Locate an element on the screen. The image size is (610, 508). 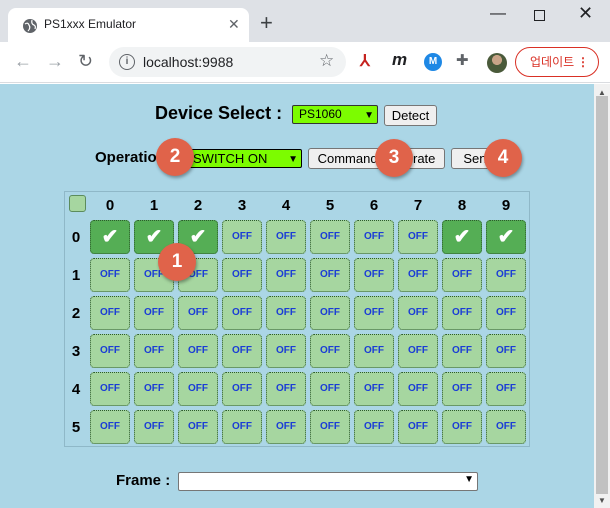
column-header: 1 is located at coordinates (154, 205).